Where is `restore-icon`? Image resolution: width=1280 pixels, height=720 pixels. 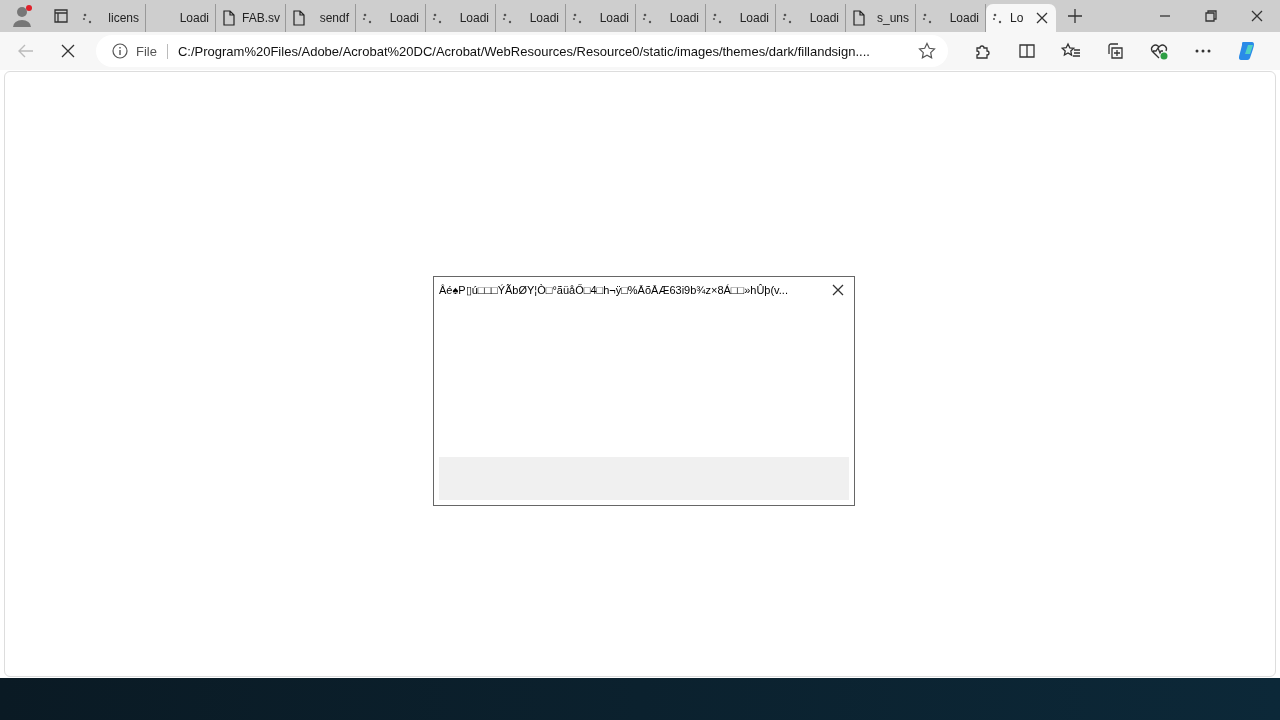 restore-icon is located at coordinates (1211, 16).